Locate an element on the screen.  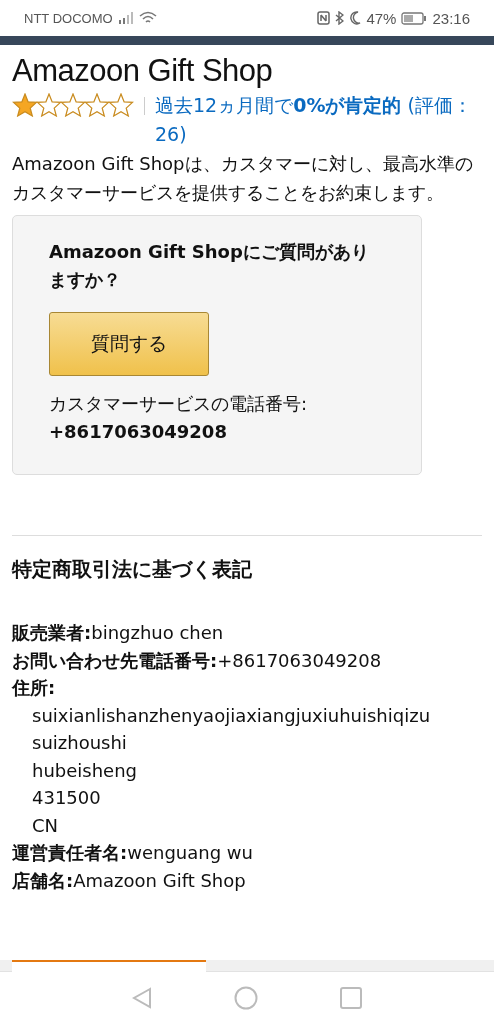
address-line: hubeisheng is located at coordinates (84, 770).